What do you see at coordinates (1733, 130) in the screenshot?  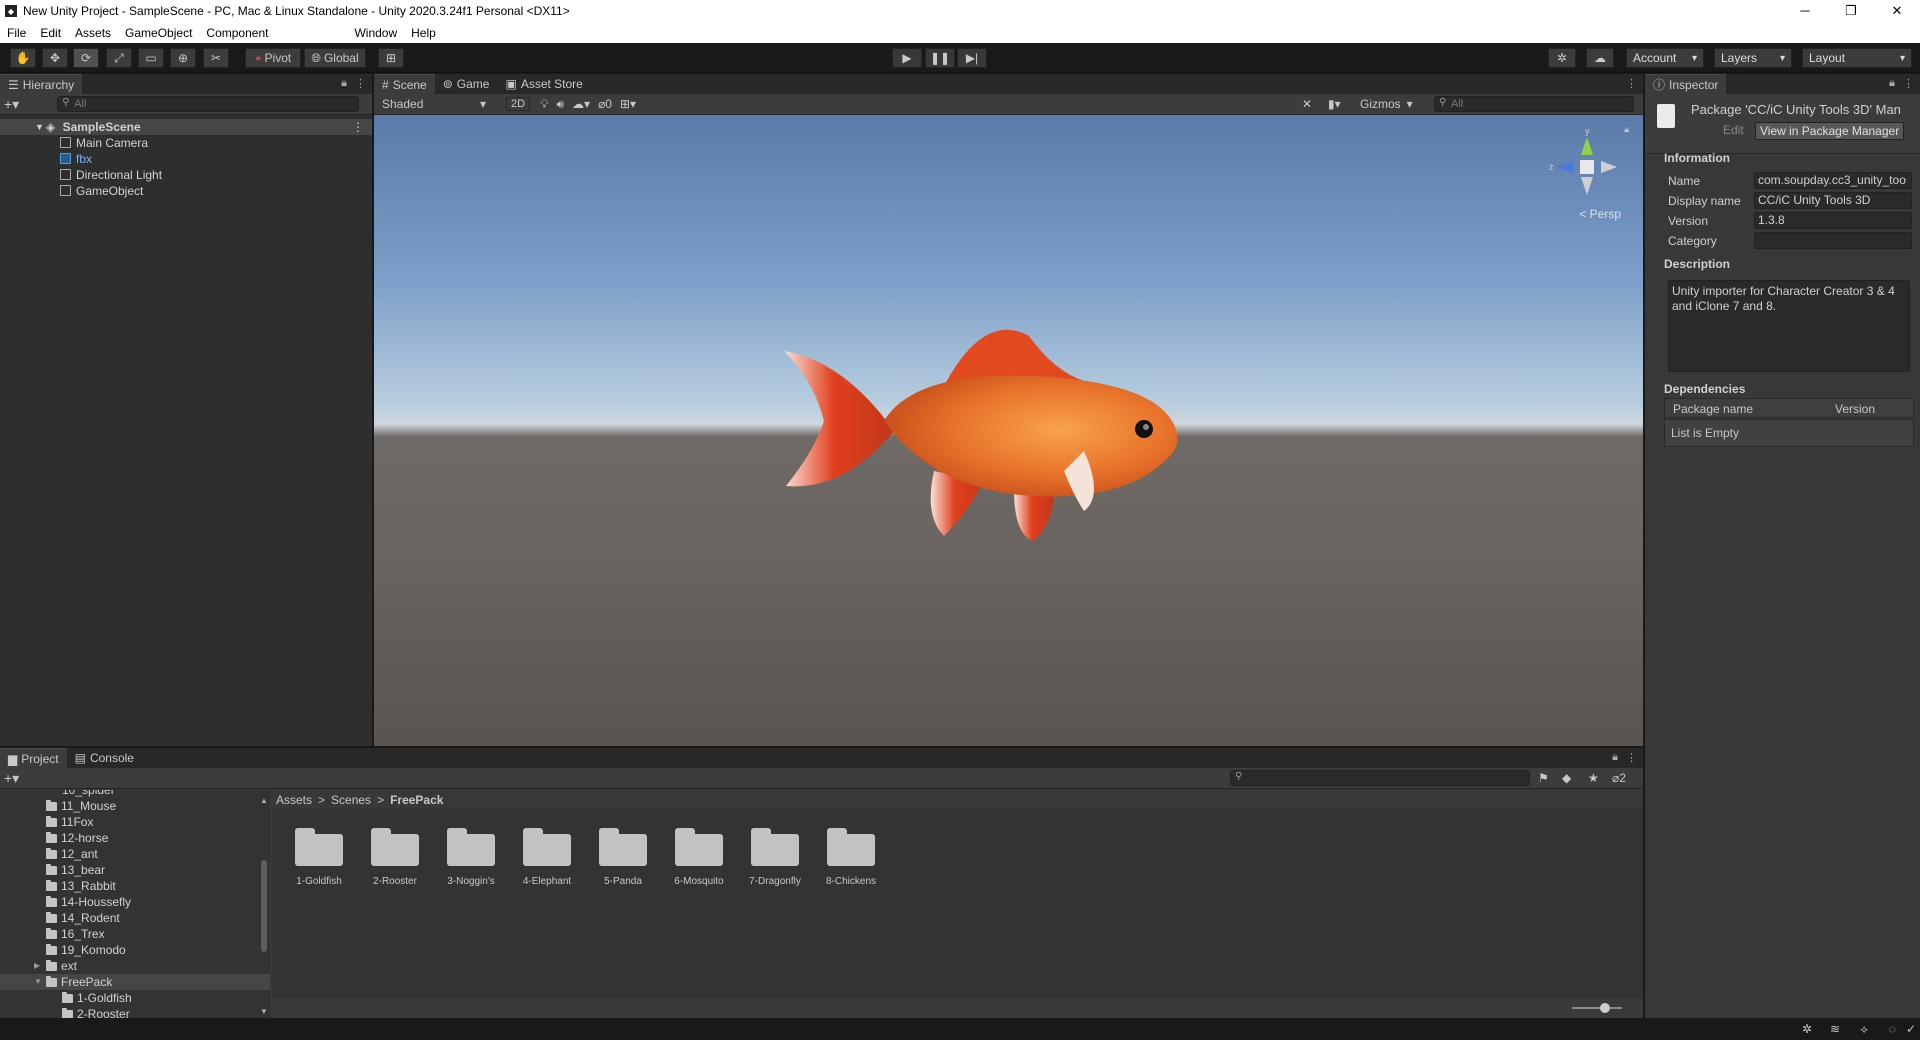 I see `edit-button: Edit` at bounding box center [1733, 130].